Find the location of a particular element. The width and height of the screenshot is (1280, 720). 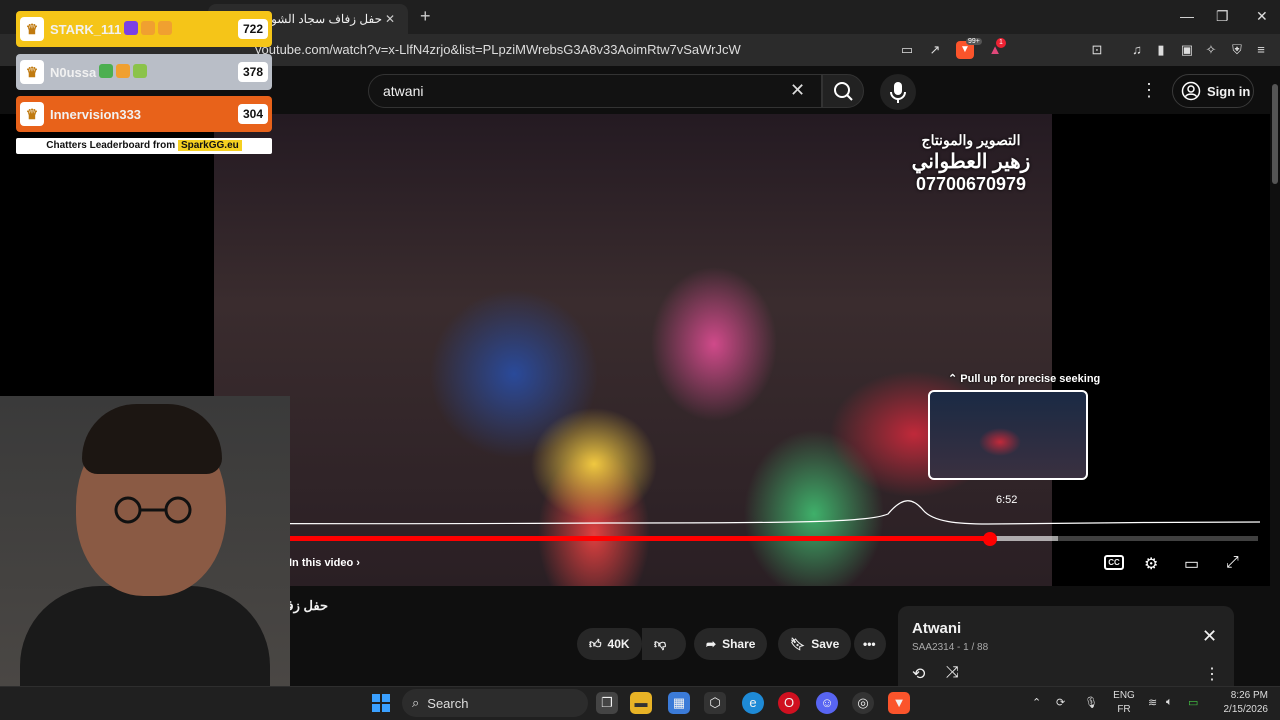

store-icon: ▦ is located at coordinates (679, 703).